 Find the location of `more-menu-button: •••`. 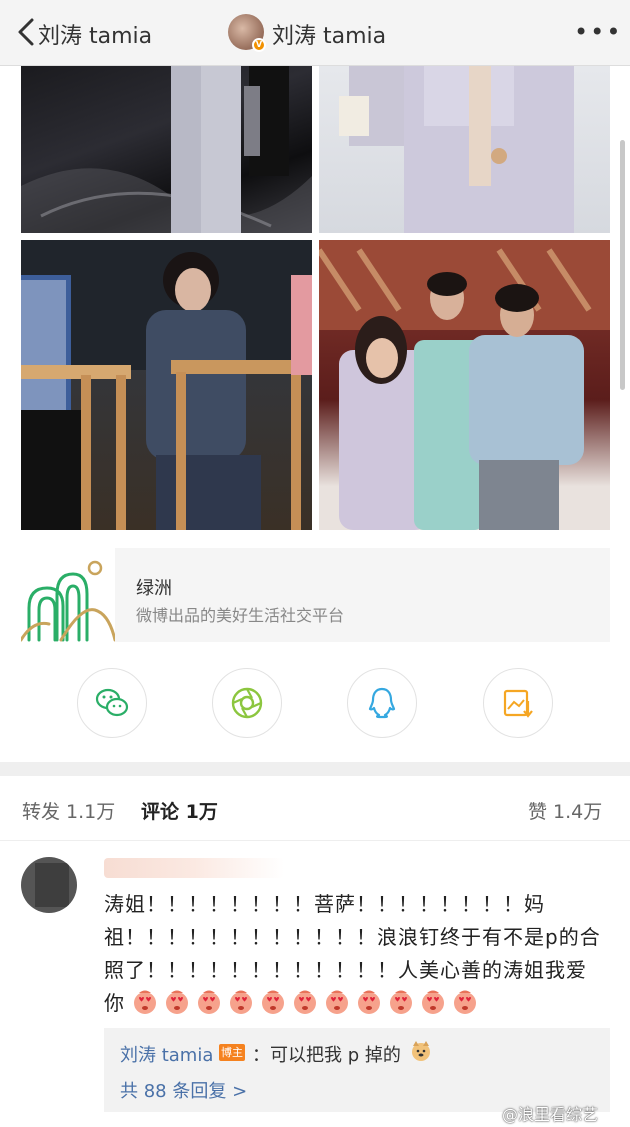

more-menu-button: ••• is located at coordinates (598, 32).